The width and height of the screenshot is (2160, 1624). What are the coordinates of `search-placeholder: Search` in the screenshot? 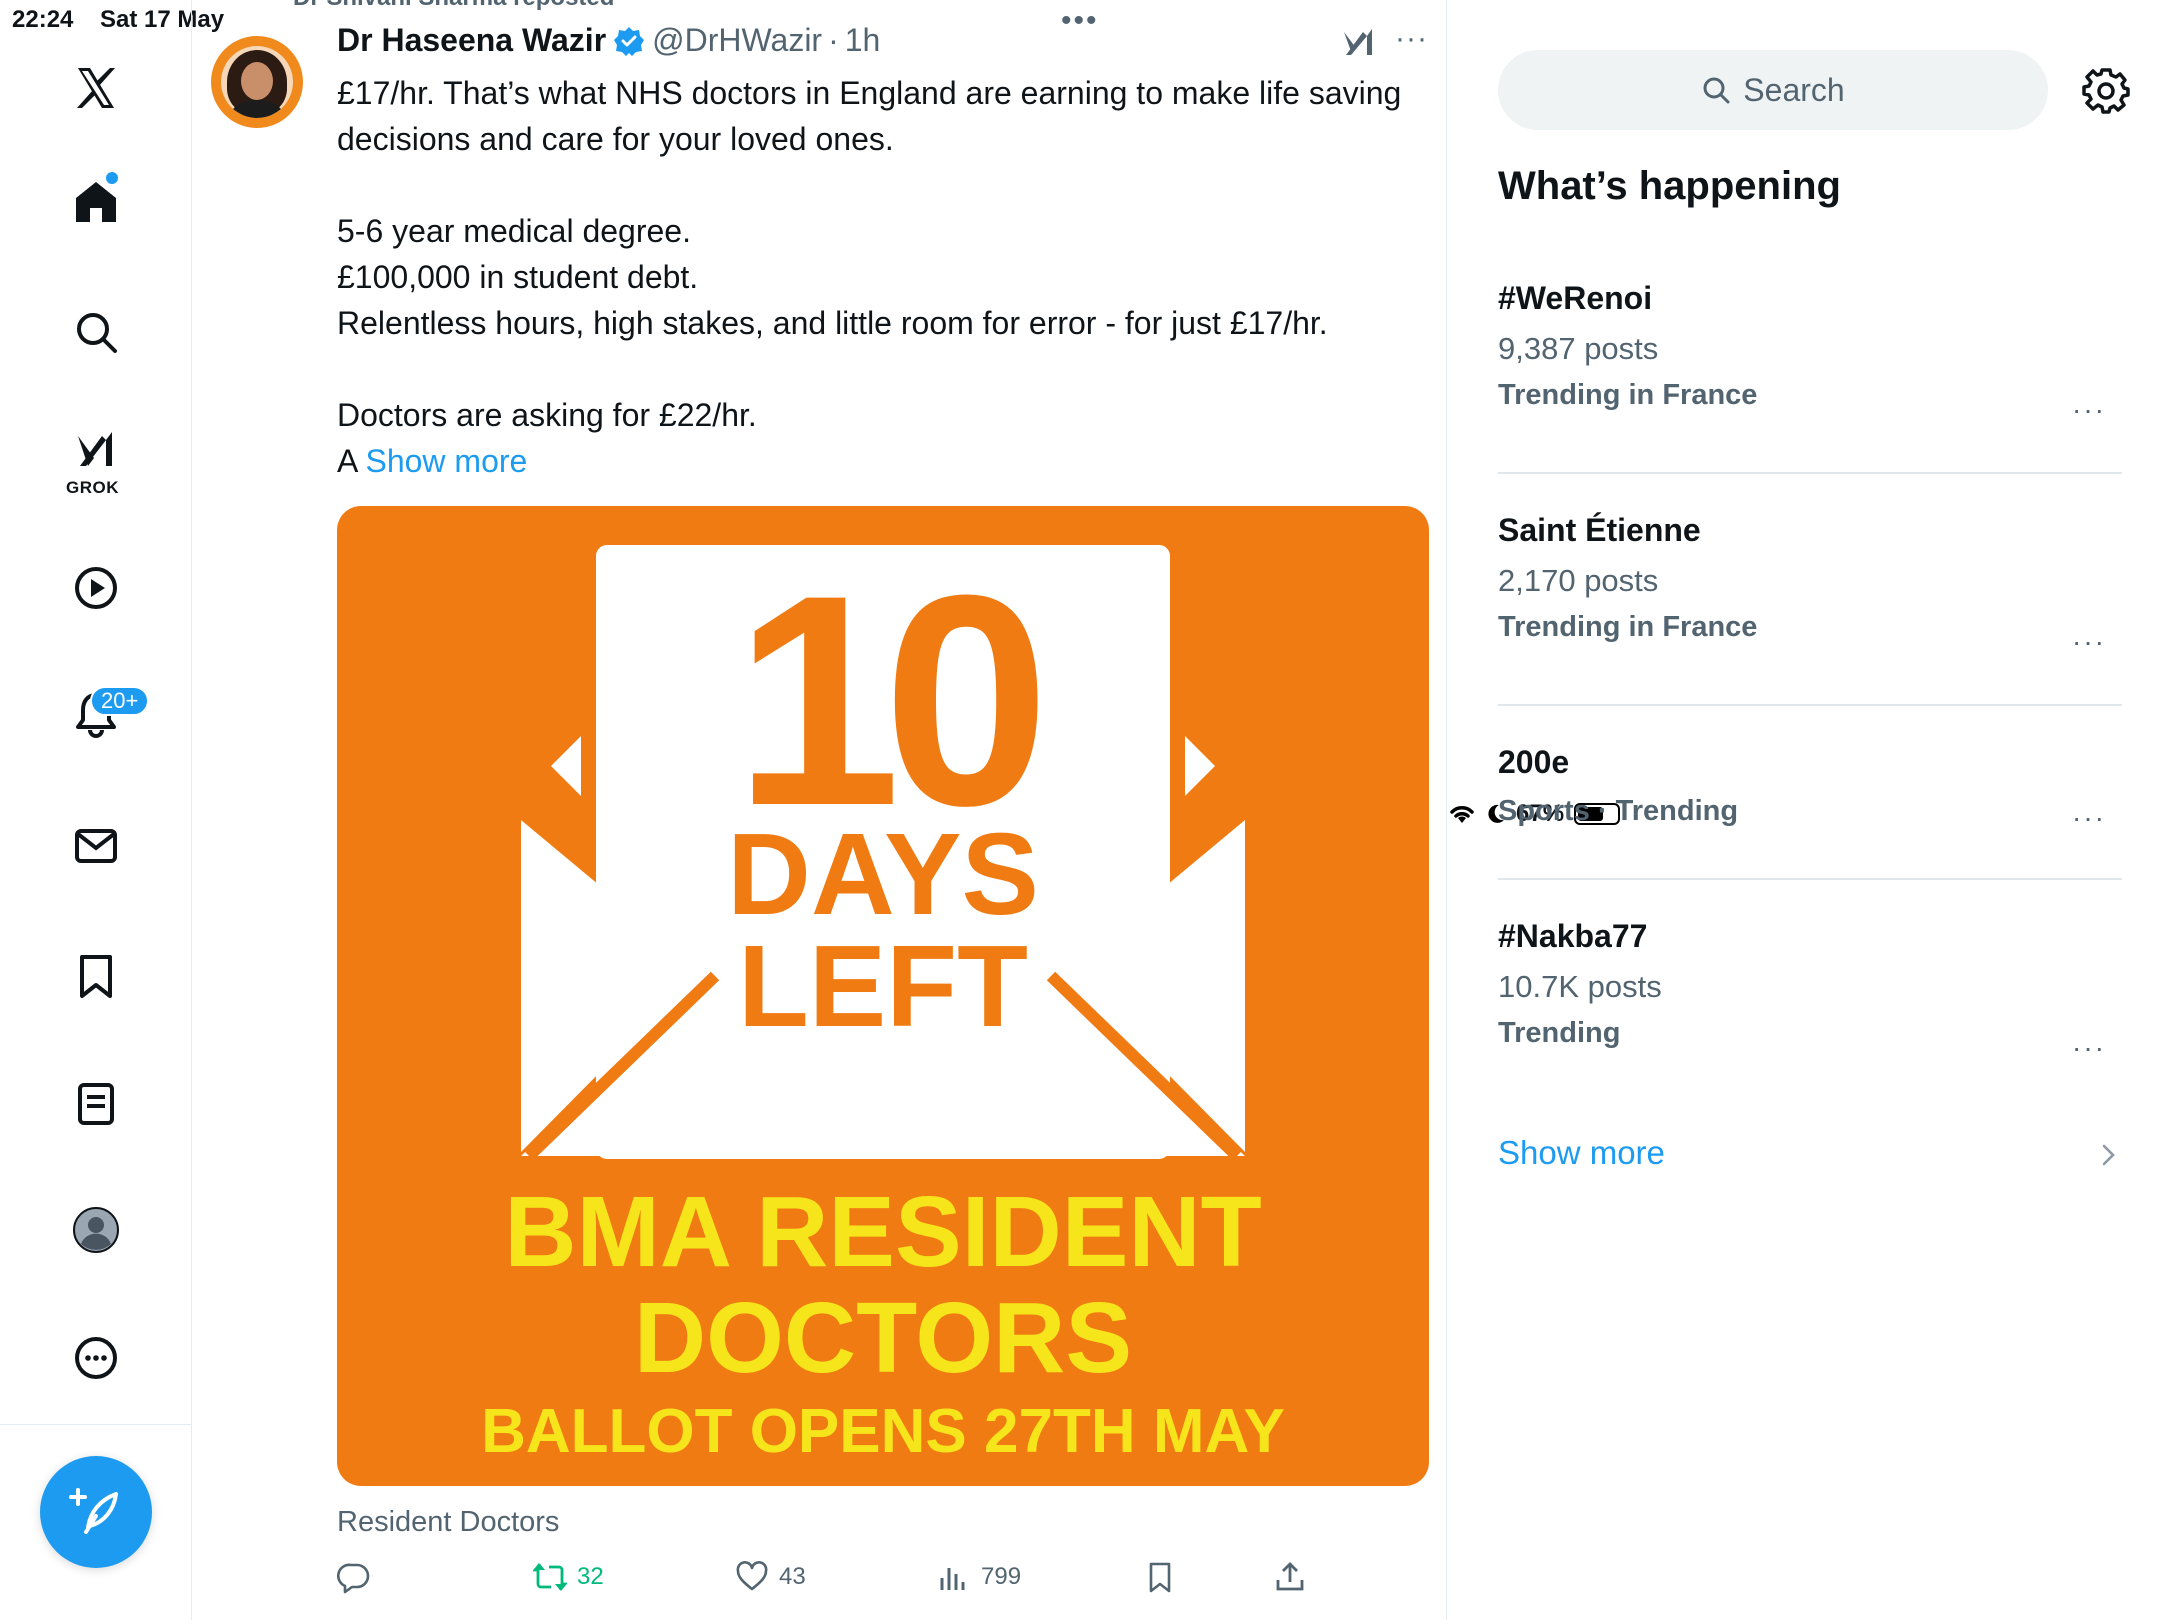 It's located at (1794, 89).